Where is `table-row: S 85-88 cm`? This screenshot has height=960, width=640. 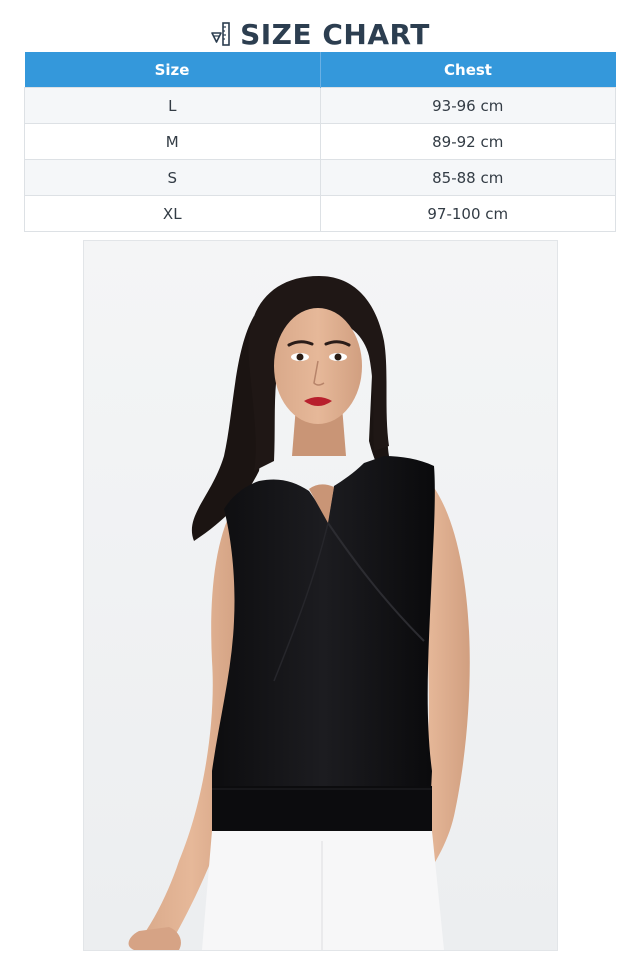 table-row: S 85-88 cm is located at coordinates (320, 177).